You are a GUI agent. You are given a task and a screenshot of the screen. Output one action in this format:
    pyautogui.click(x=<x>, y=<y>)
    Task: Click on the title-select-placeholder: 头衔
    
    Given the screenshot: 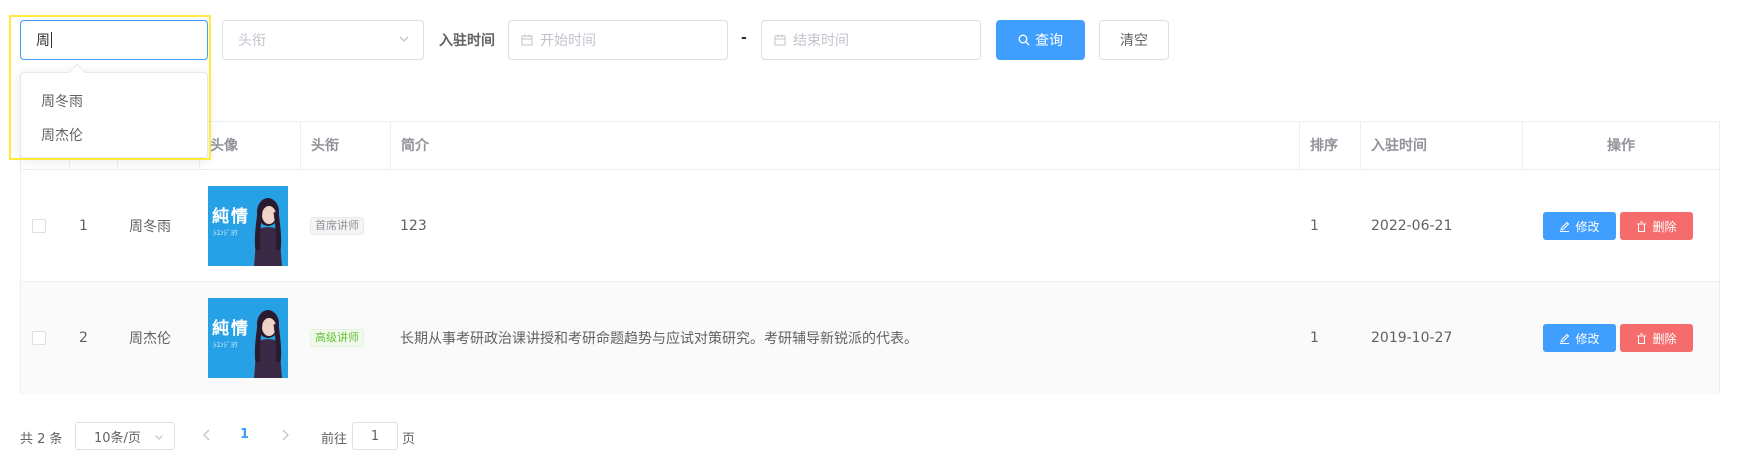 What is the action you would take?
    pyautogui.click(x=252, y=41)
    